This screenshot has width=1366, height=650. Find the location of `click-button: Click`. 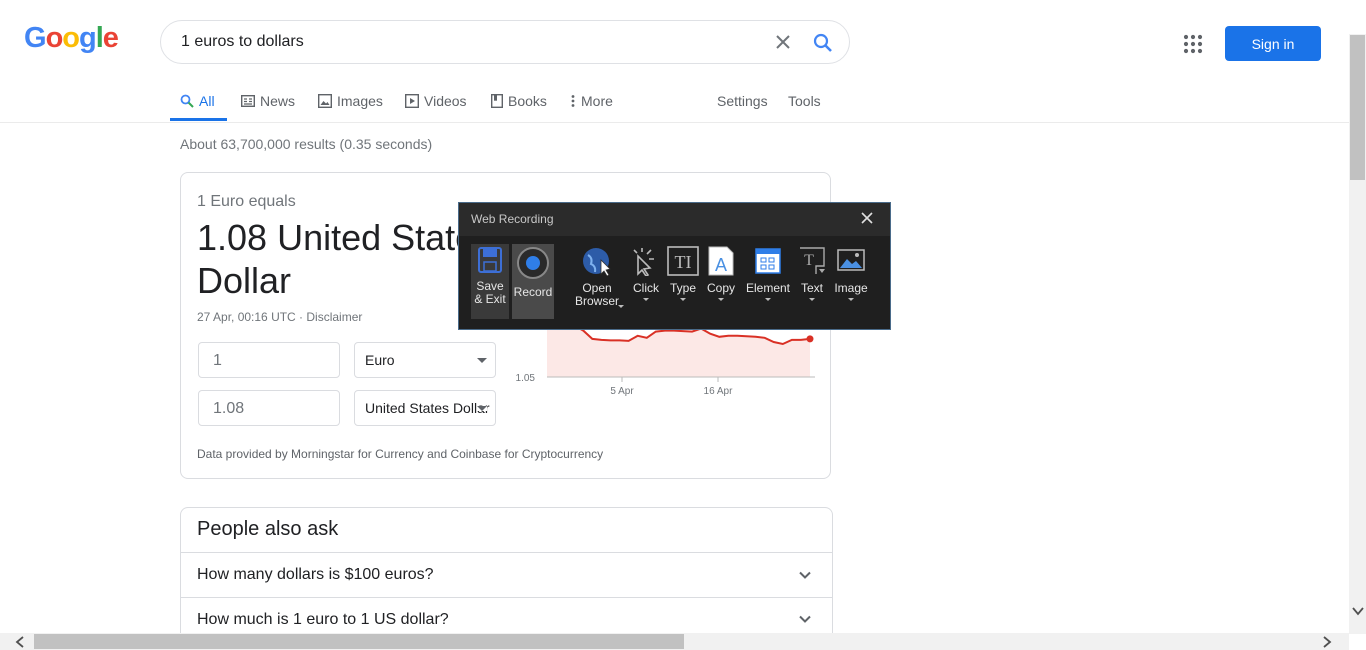

click-button: Click is located at coordinates (646, 268).